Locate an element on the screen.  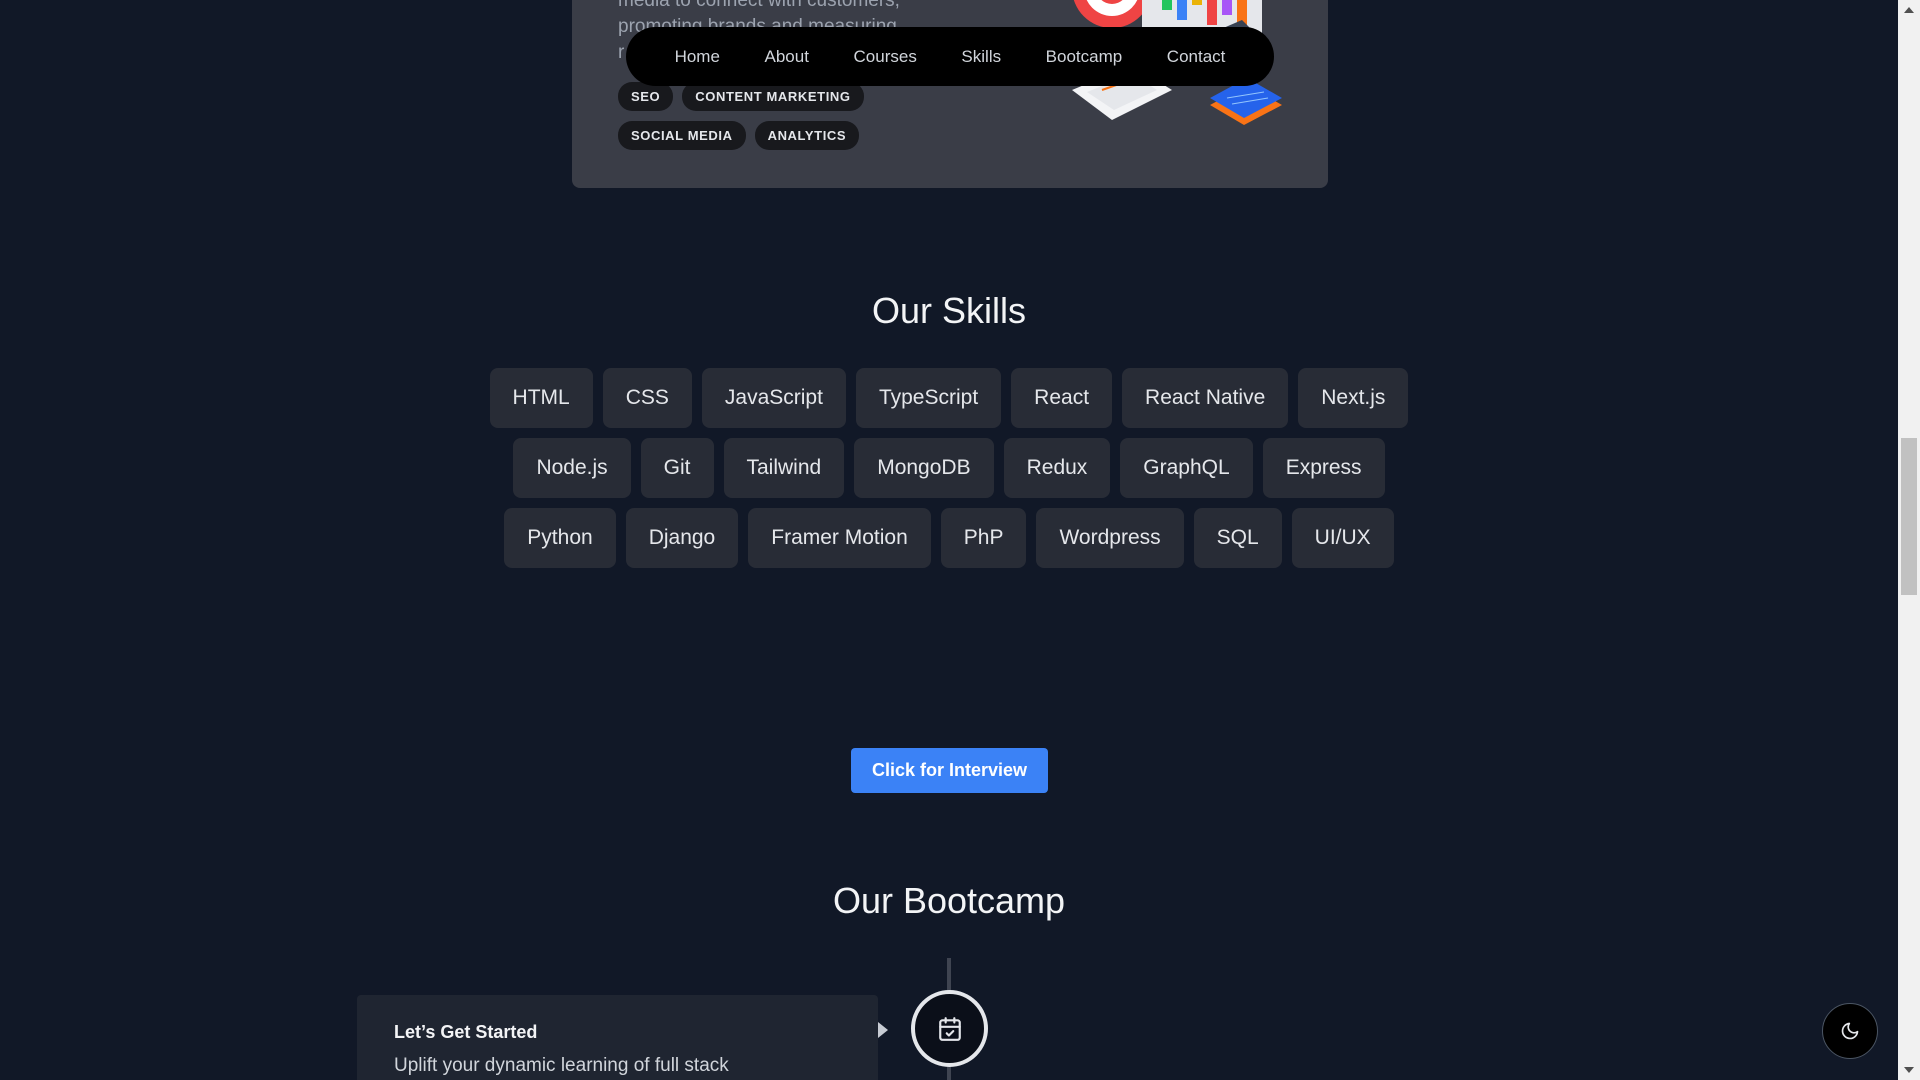
tag-social-media: SOCIAL MEDIA is located at coordinates (682, 135).